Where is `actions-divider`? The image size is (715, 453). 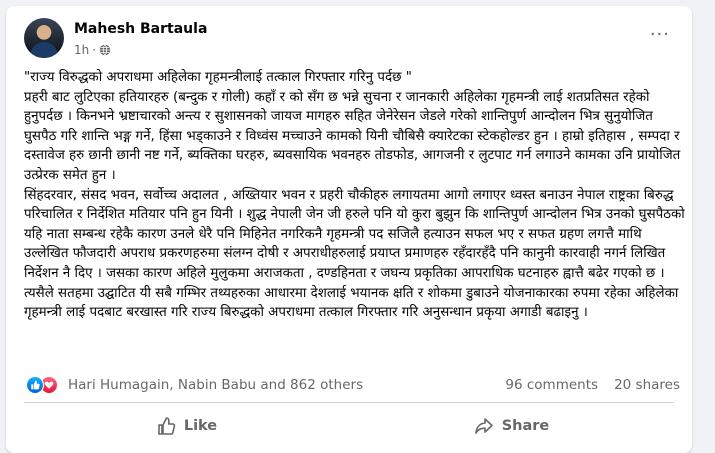
actions-divider is located at coordinates (349, 402).